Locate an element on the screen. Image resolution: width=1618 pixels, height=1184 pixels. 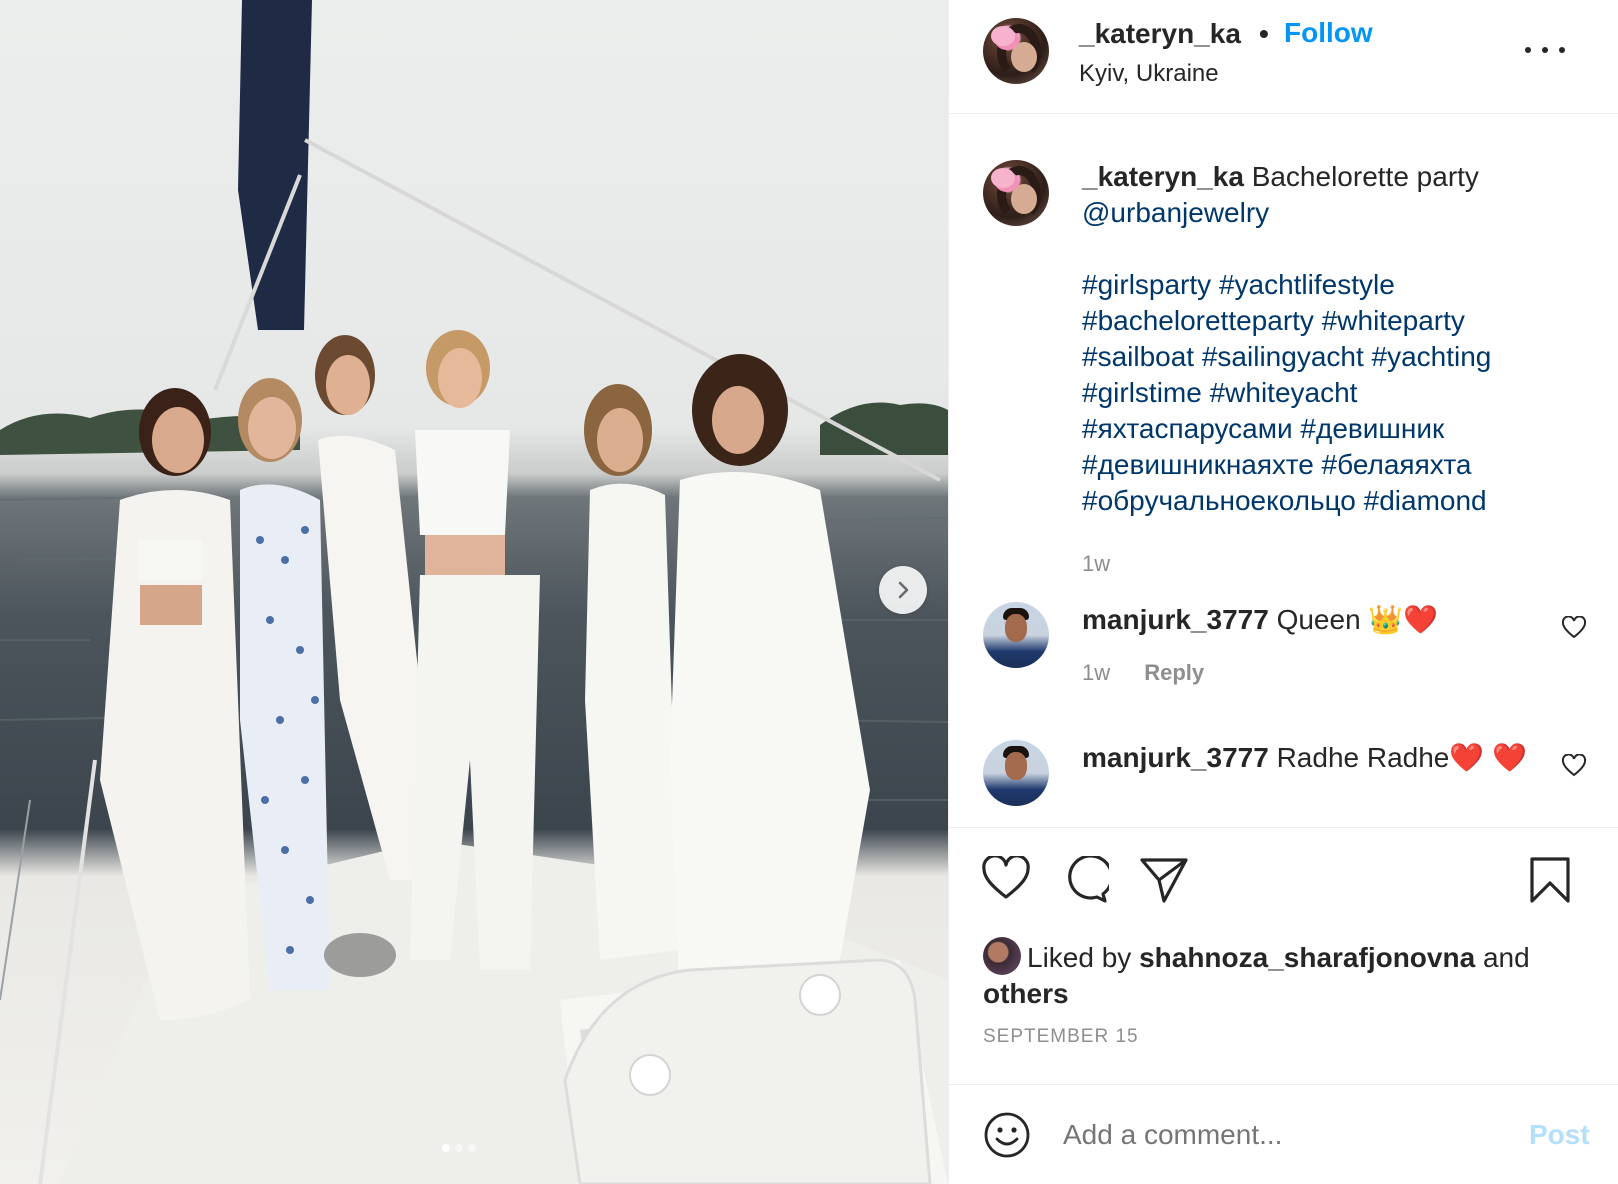
follow-button: Follow is located at coordinates (1328, 33).